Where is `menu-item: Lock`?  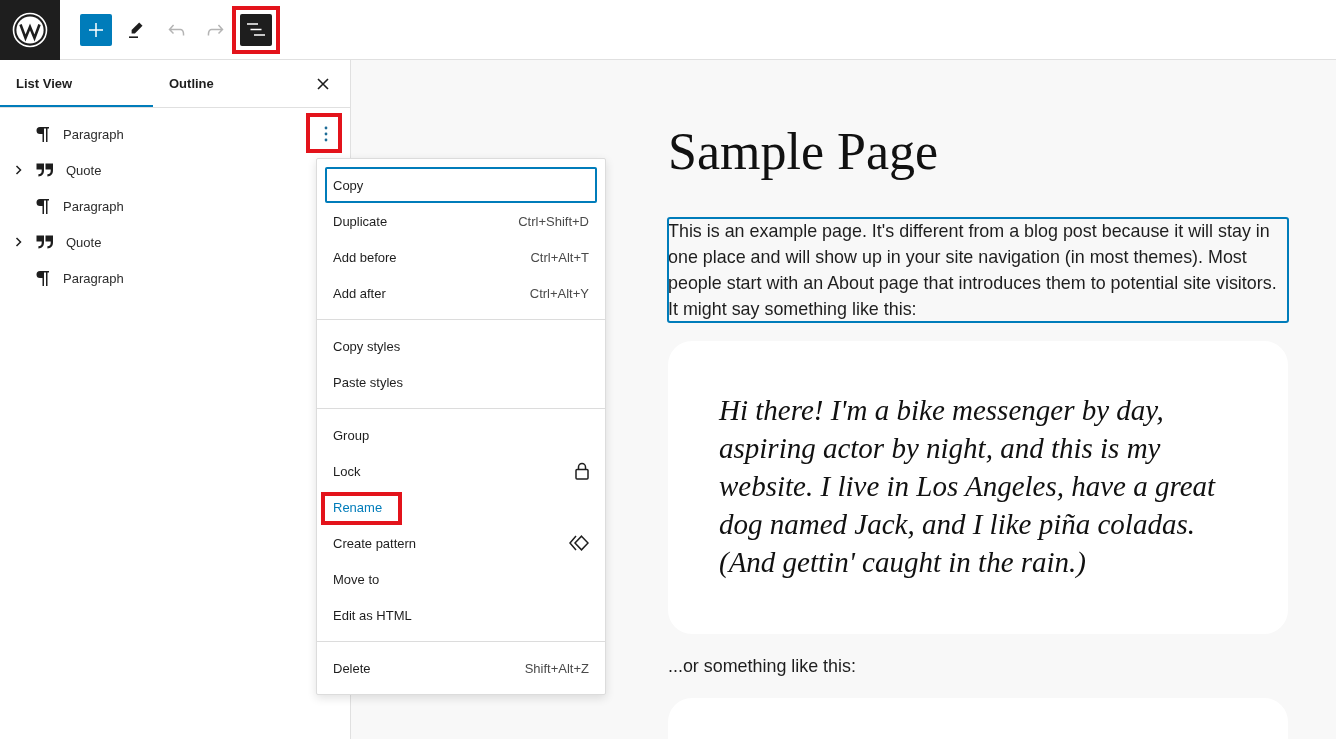
menu-item: Lock is located at coordinates (461, 471).